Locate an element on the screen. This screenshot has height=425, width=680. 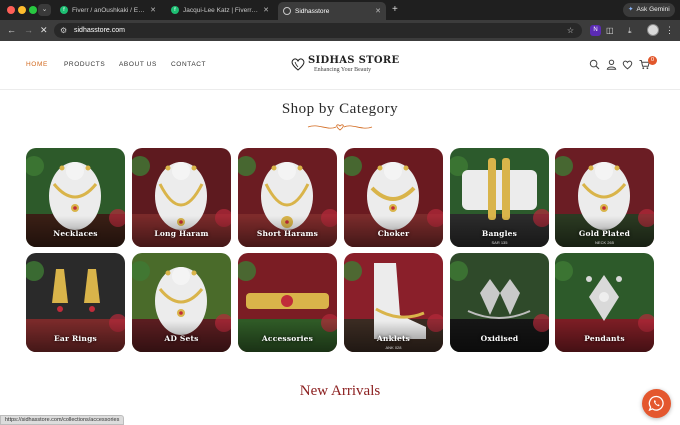
forward-arrow-icon: → is located at coordinates (28, 30).